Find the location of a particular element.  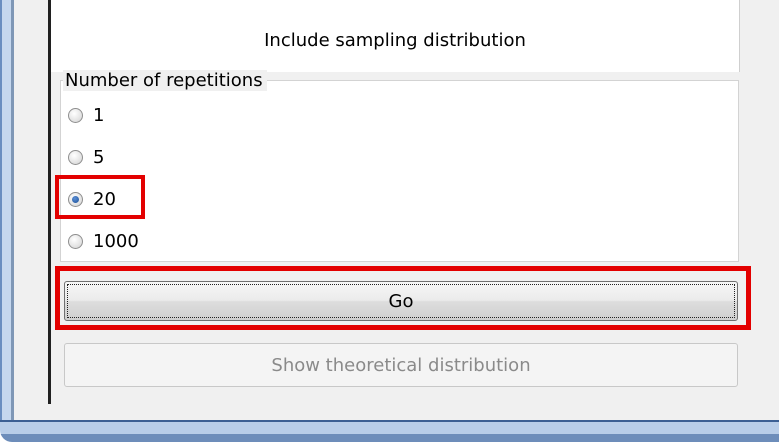

radio-label-1: 1 is located at coordinates (99, 115).